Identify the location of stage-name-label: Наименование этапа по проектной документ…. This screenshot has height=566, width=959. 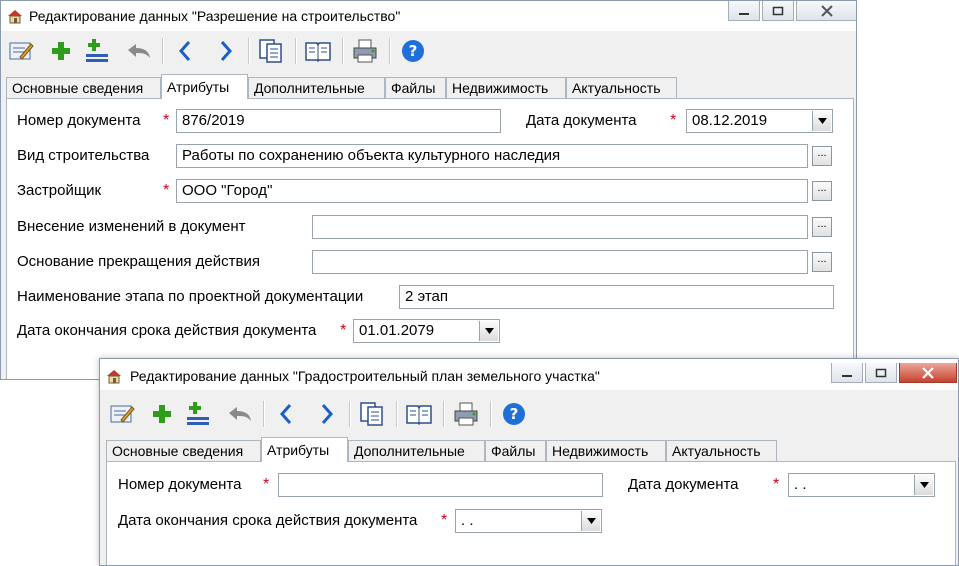
(190, 296).